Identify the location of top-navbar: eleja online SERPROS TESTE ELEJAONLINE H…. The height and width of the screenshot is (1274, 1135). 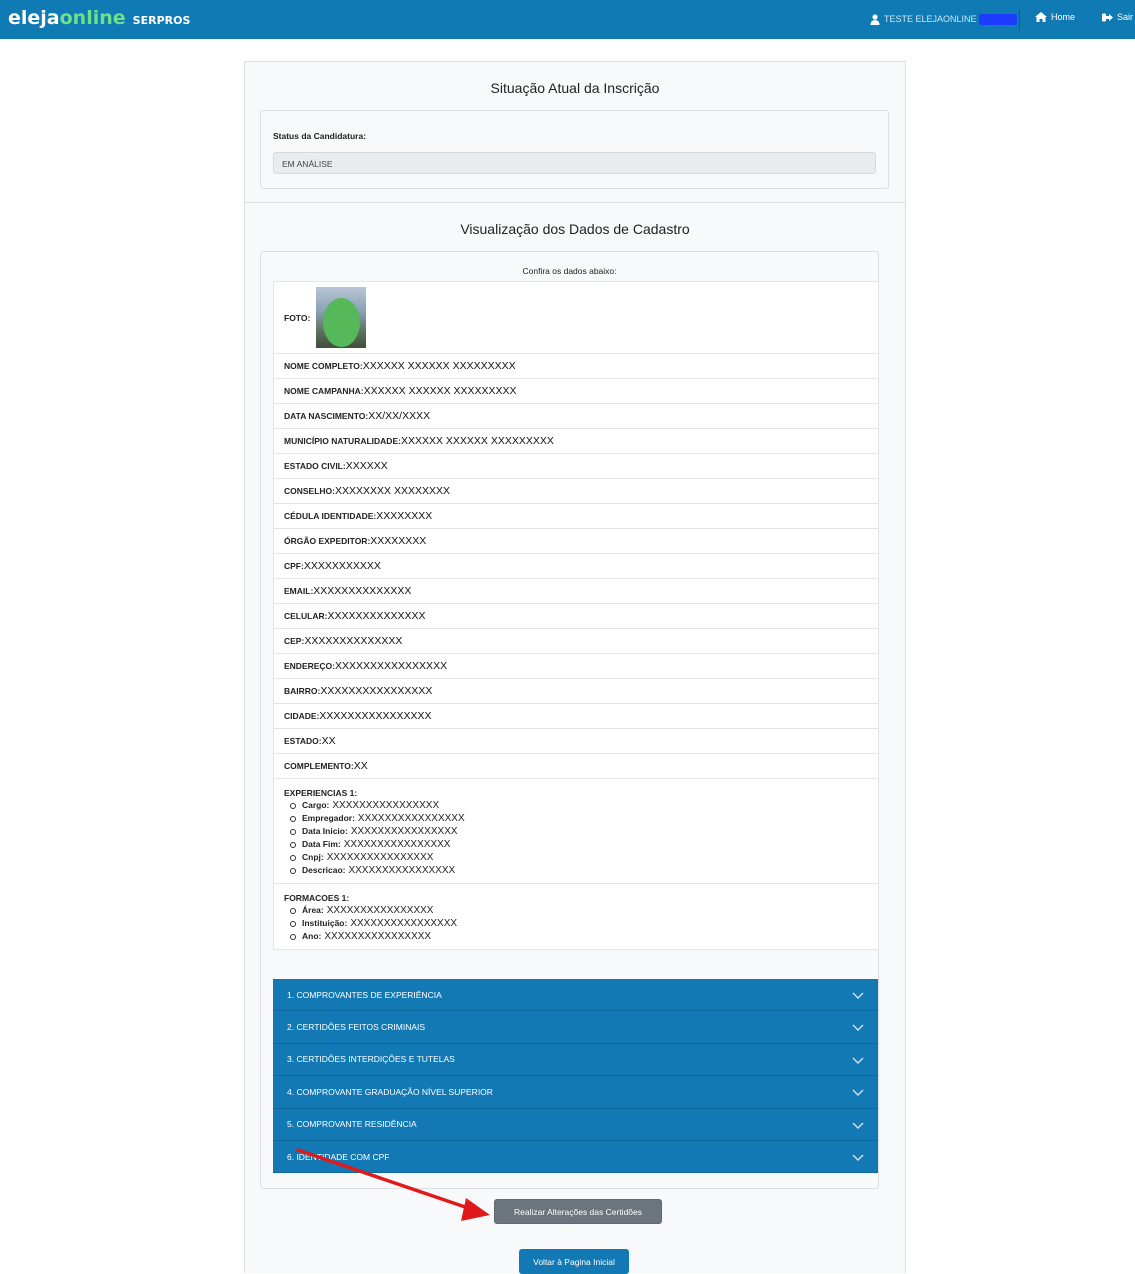
(567, 19).